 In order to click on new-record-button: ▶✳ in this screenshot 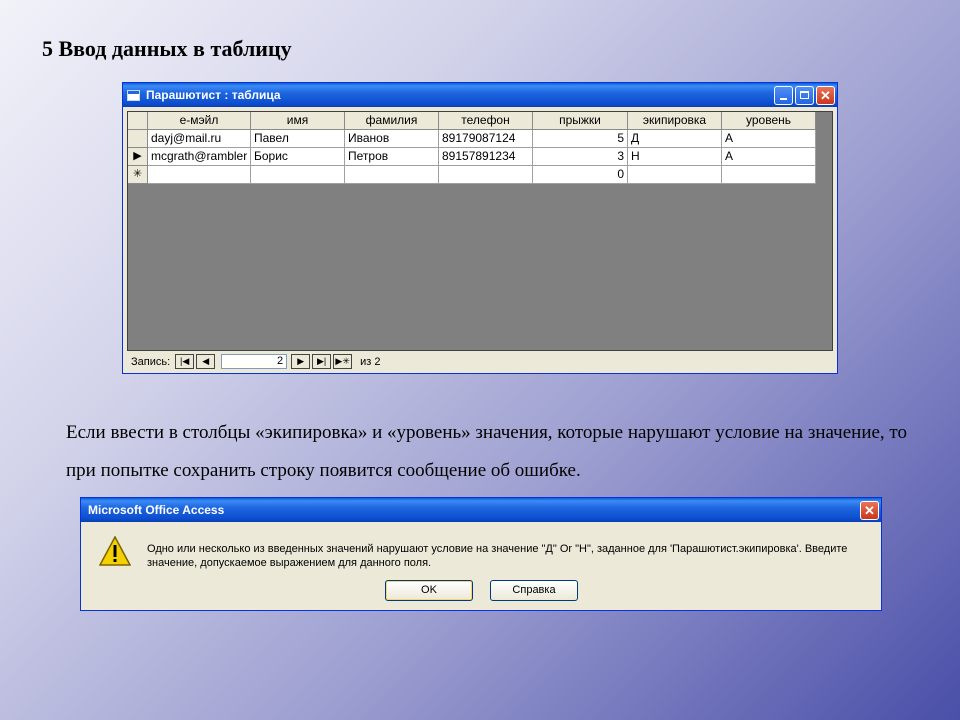, I will do `click(343, 361)`.